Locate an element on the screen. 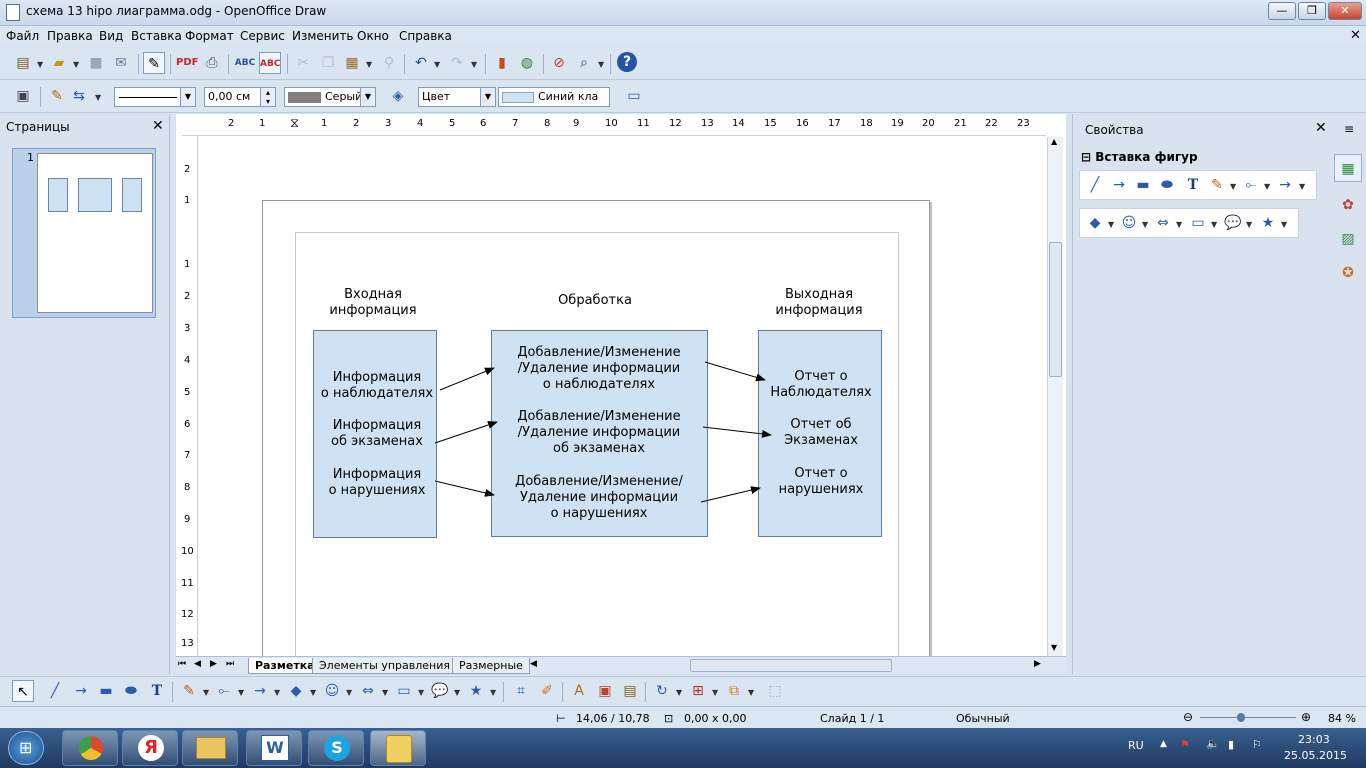 This screenshot has width=1366, height=768. navigator-tab-icon: ✪ is located at coordinates (1348, 273).